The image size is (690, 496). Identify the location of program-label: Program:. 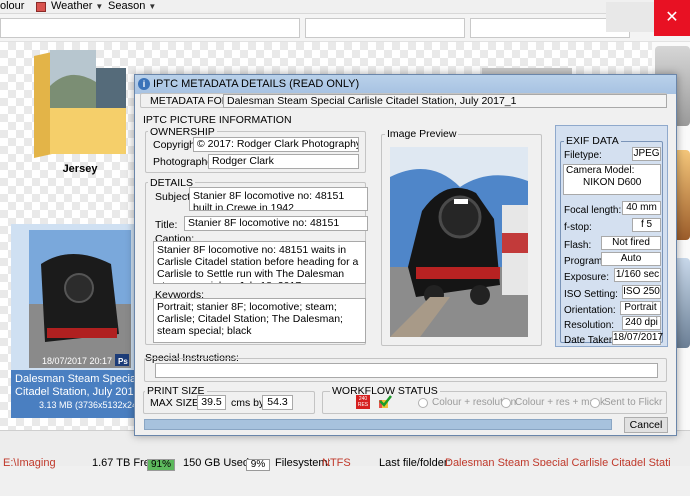
(585, 261).